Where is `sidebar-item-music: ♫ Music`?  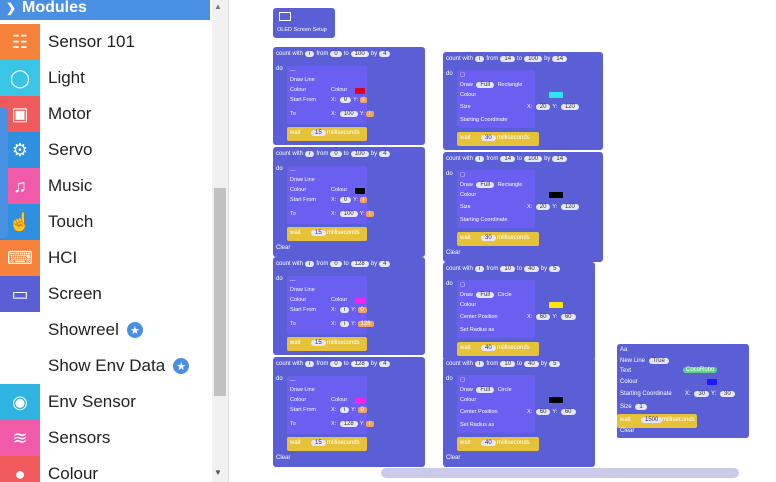 sidebar-item-music: ♫ Music is located at coordinates (105, 186).